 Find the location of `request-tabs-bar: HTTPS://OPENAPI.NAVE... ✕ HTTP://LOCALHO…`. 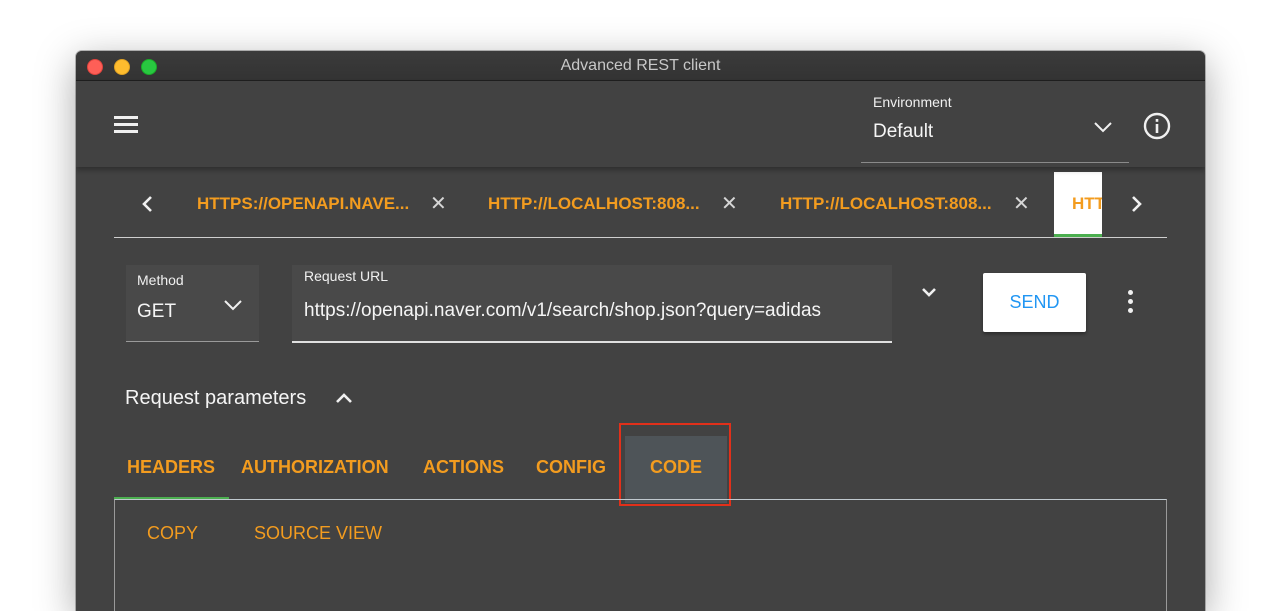

request-tabs-bar: HTTPS://OPENAPI.NAVE... ✕ HTTP://LOCALHO… is located at coordinates (640, 205).